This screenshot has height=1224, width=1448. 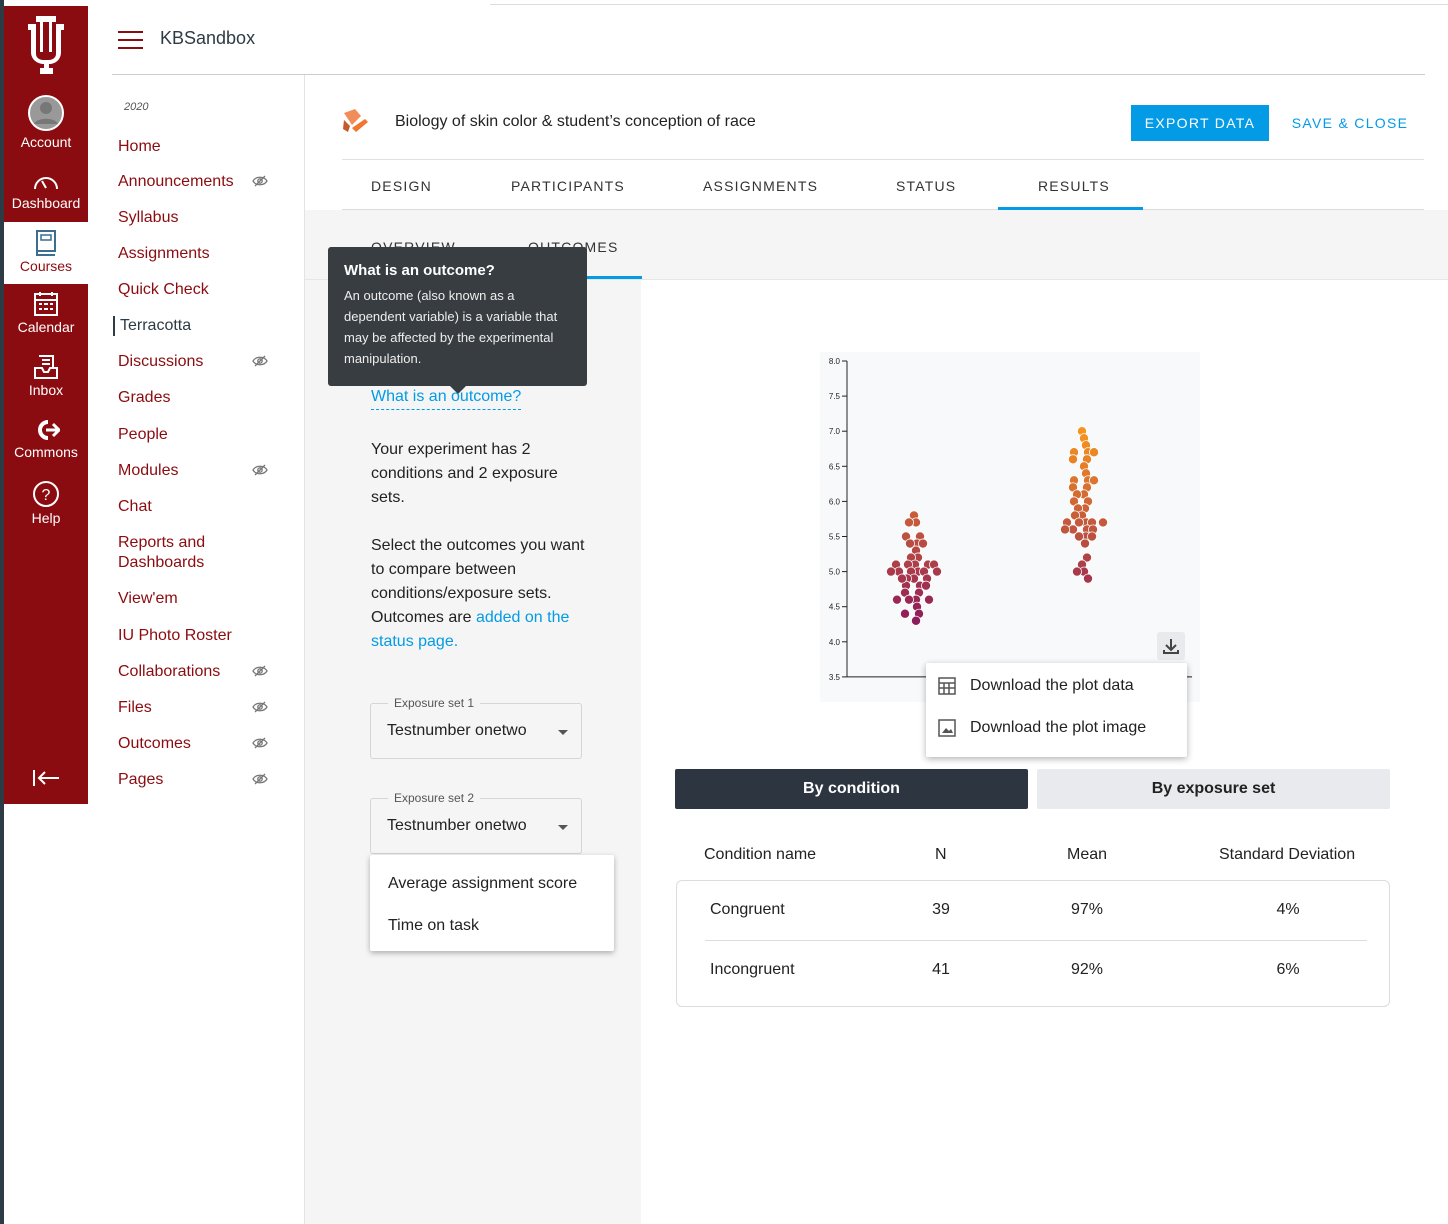 I want to click on course-nav-item: People, so click(x=143, y=435).